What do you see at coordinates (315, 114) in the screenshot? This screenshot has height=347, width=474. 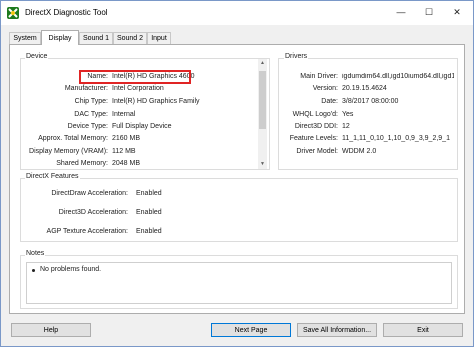 I see `whql-label: WHQL Logo'd:` at bounding box center [315, 114].